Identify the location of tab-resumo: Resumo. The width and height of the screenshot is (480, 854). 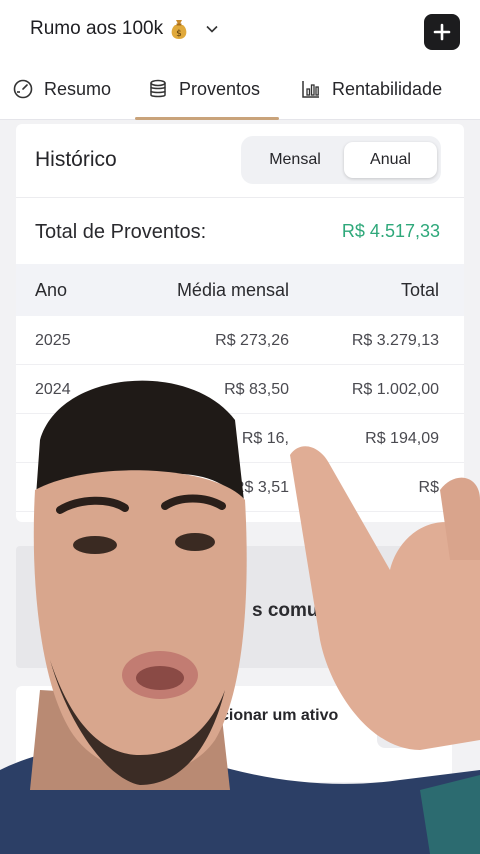
(61, 89).